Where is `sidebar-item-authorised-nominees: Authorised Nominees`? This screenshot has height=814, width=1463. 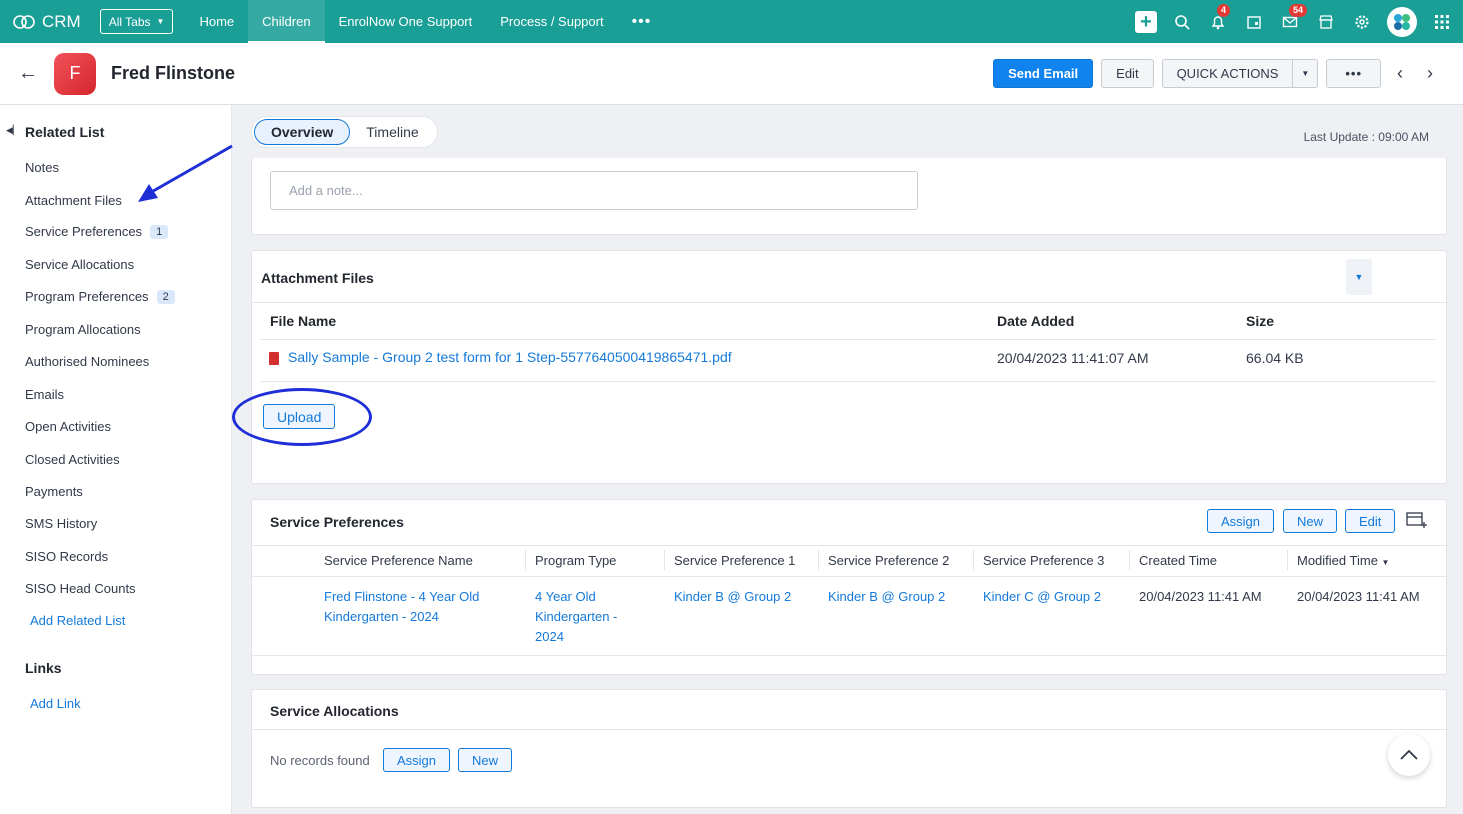
sidebar-item-authorised-nominees: Authorised Nominees is located at coordinates (87, 361).